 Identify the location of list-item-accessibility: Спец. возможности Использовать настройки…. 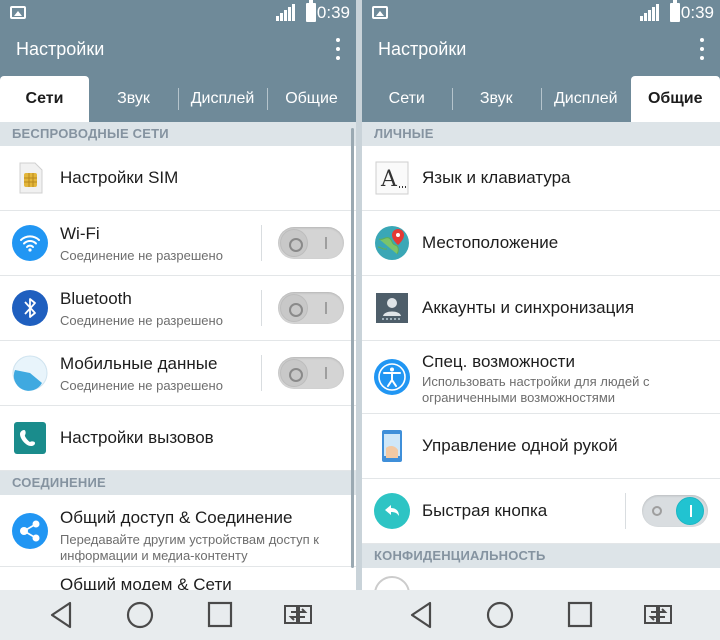
(541, 377).